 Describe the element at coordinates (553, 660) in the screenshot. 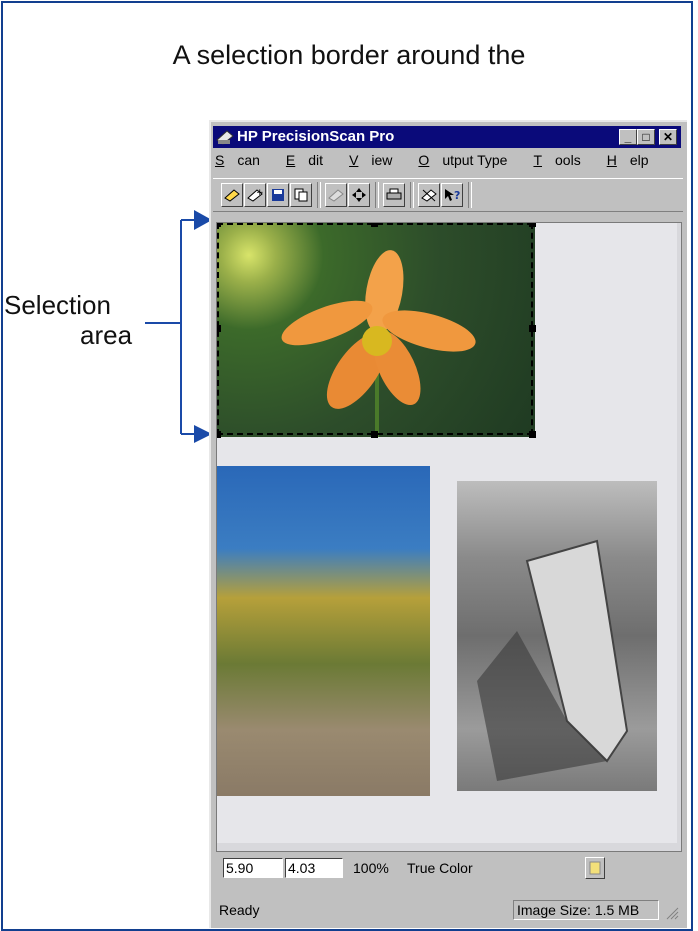

I see `boat-shape` at that location.